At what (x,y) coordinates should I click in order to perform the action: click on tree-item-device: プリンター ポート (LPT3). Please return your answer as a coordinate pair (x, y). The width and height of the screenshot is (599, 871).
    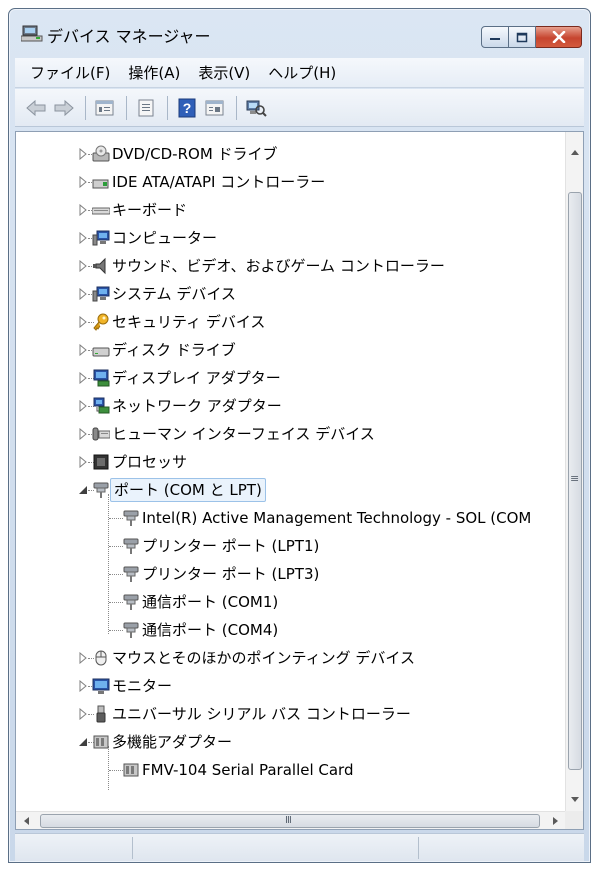
    Looking at the image, I should click on (290, 574).